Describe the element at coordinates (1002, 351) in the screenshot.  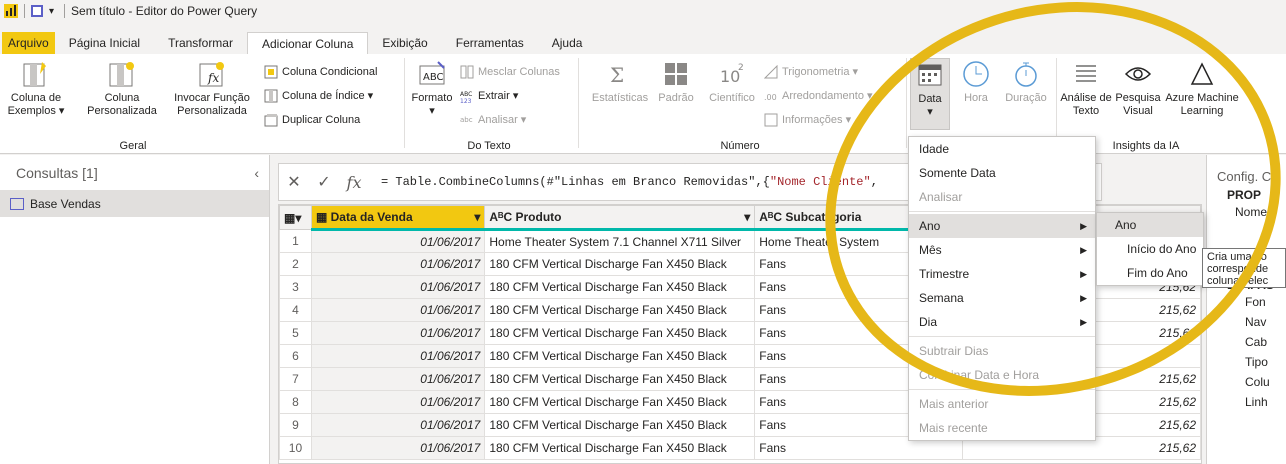
I see `menu-item-subtrair-dias: Subtrair Dias` at that location.